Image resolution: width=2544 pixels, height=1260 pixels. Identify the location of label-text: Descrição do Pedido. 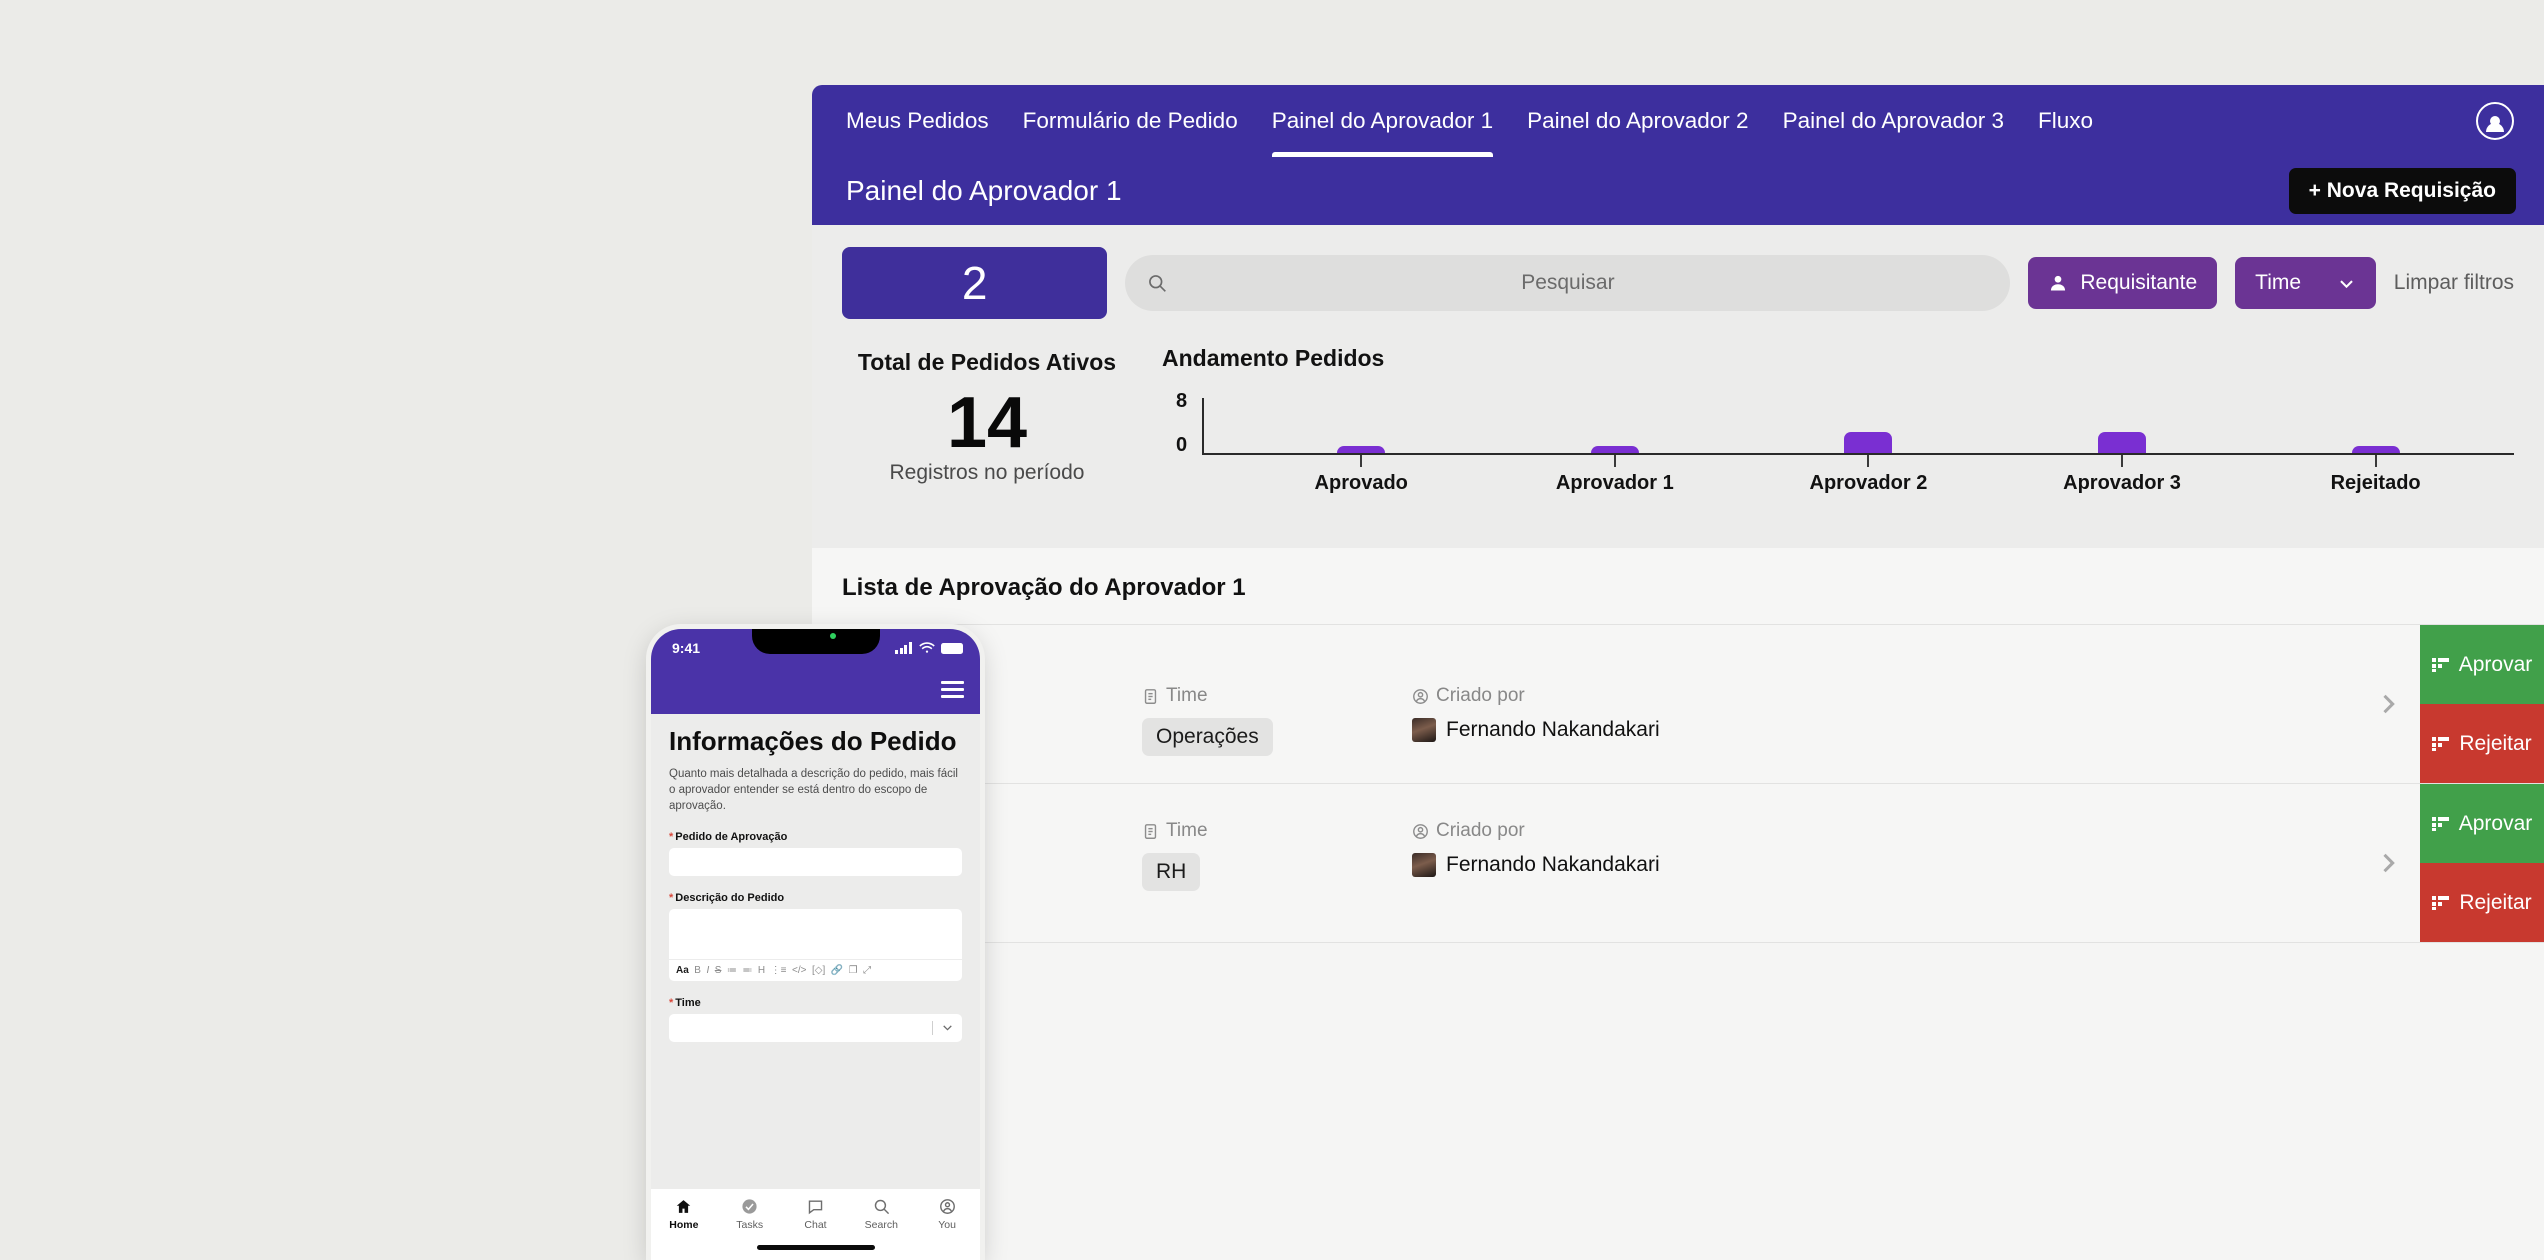
(730, 897).